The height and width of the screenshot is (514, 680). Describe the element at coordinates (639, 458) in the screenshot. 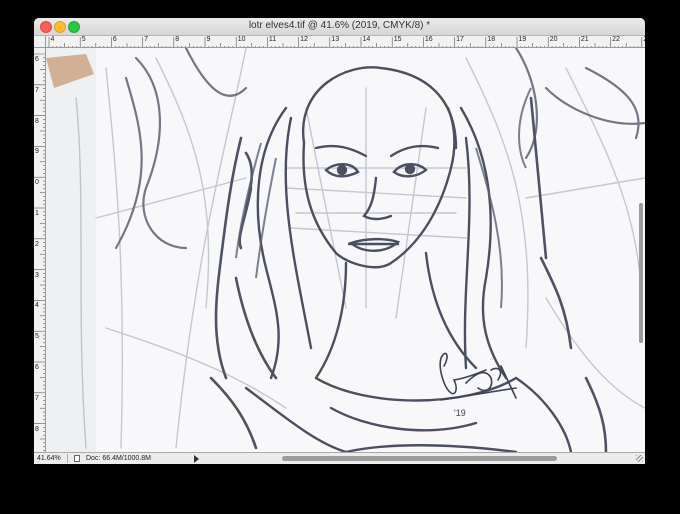

I see `resize-grip-icon` at that location.